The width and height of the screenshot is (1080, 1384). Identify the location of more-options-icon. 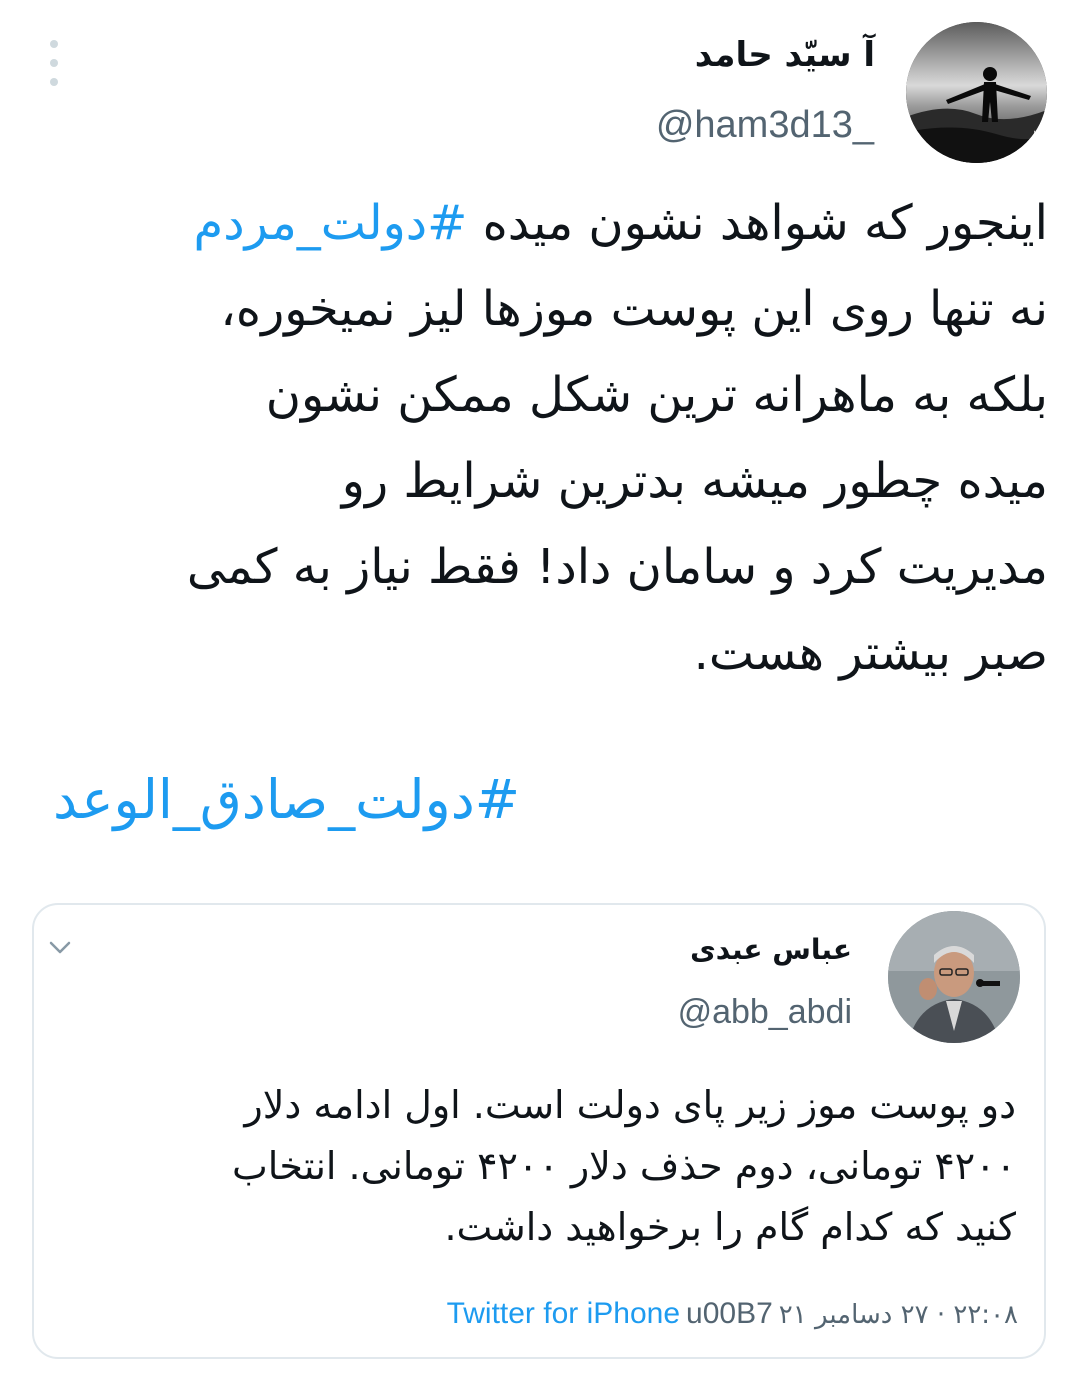
(54, 63).